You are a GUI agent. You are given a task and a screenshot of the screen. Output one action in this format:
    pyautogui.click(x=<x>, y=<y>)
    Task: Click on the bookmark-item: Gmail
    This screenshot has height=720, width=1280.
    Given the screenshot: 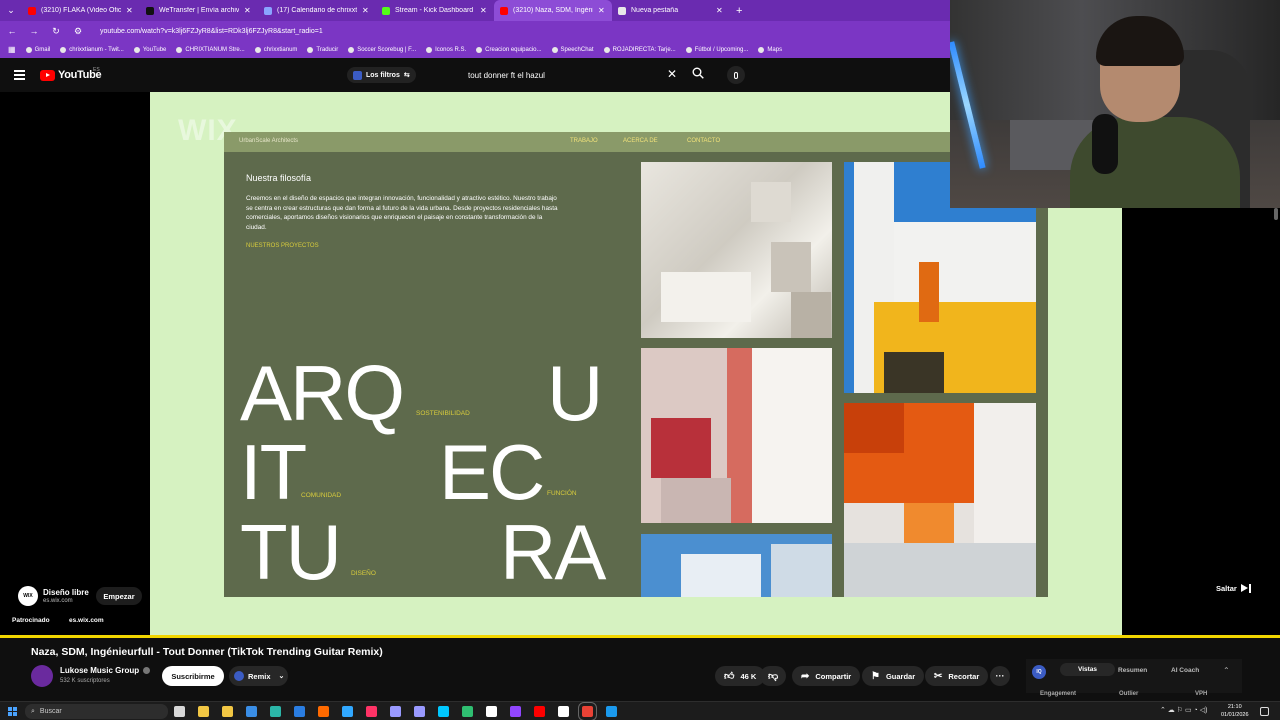 What is the action you would take?
    pyautogui.click(x=37, y=49)
    